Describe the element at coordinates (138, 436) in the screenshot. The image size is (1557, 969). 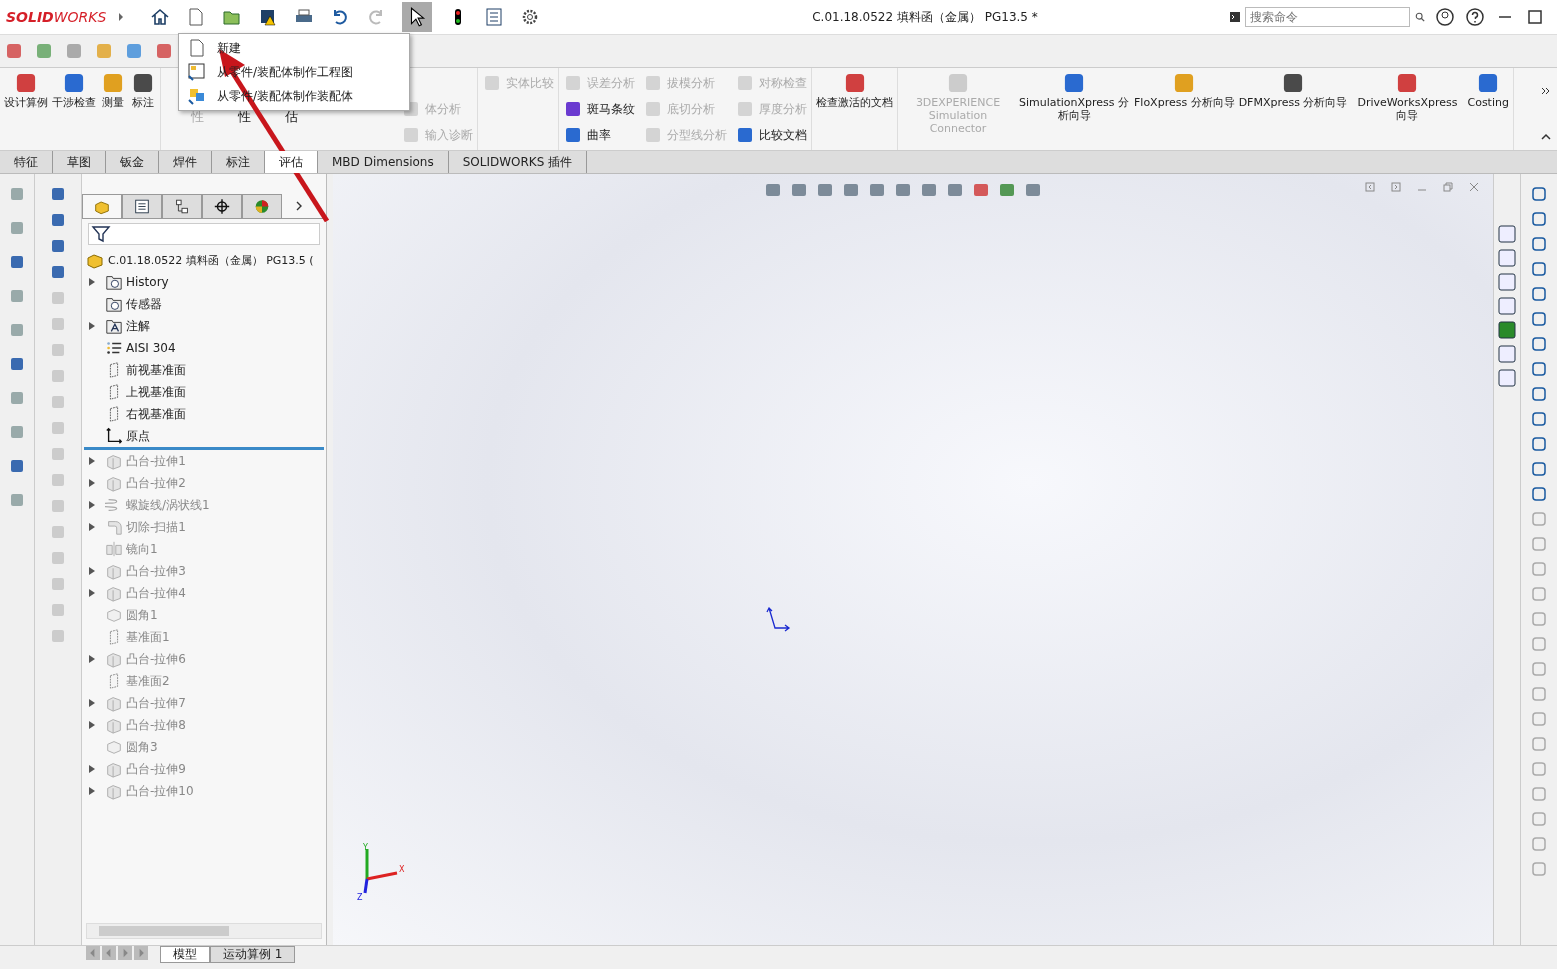
I see `tree-item: 原点` at that location.